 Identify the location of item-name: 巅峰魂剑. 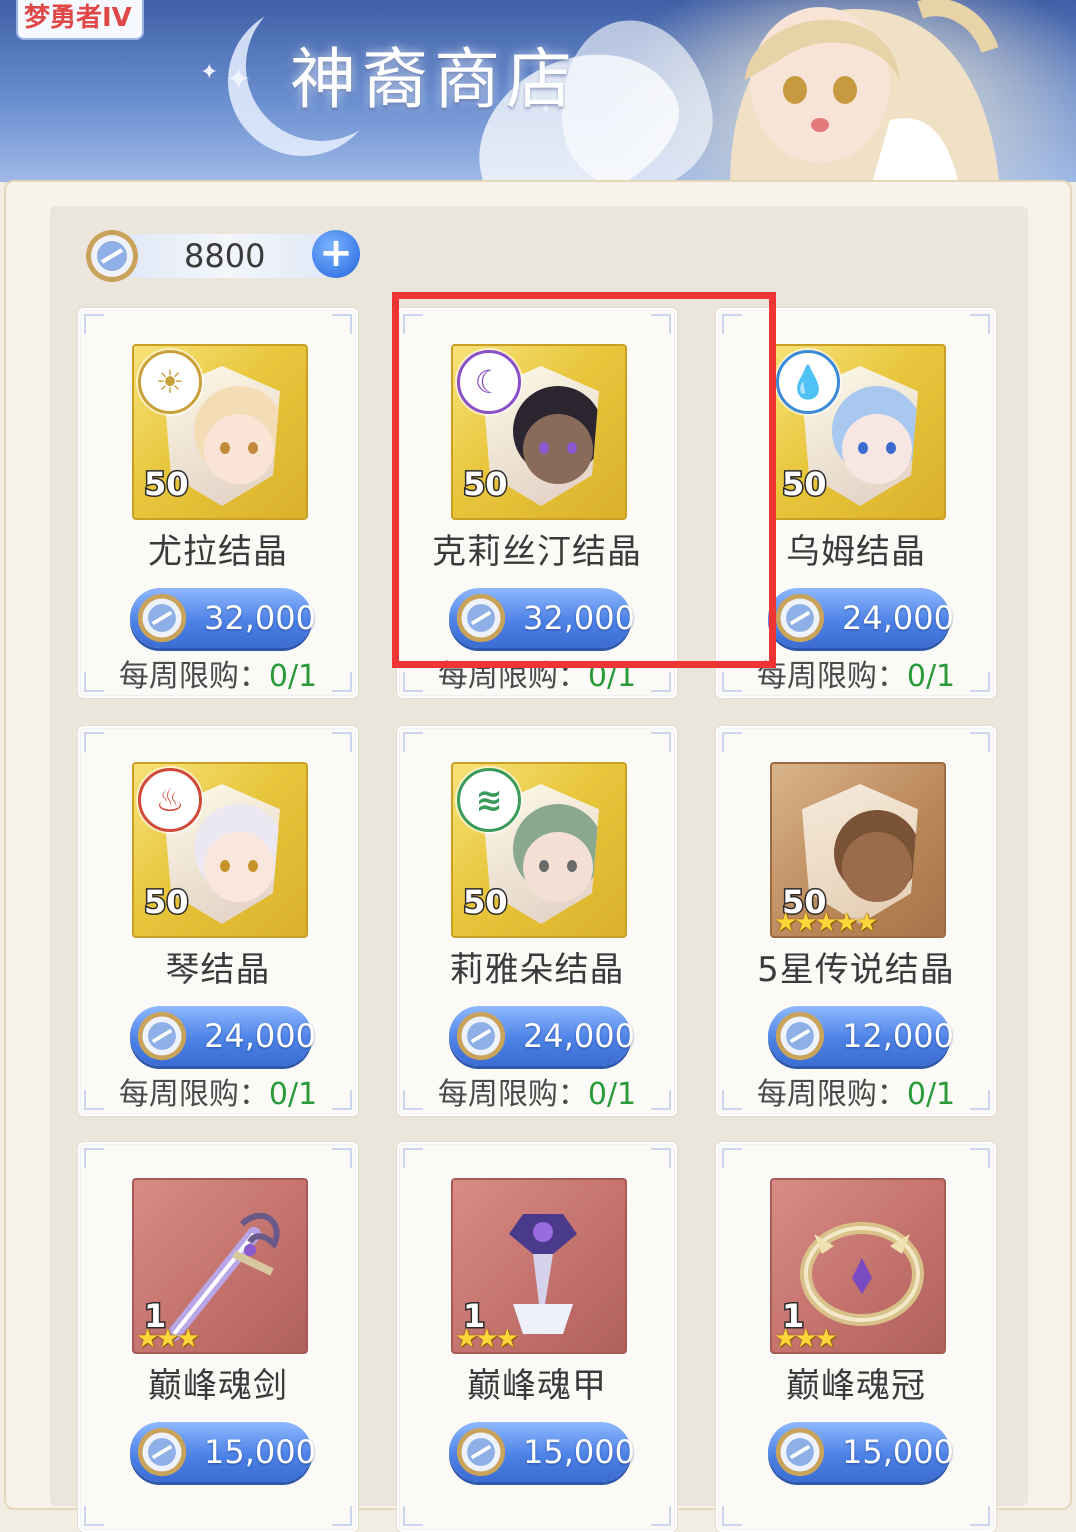
(218, 1386).